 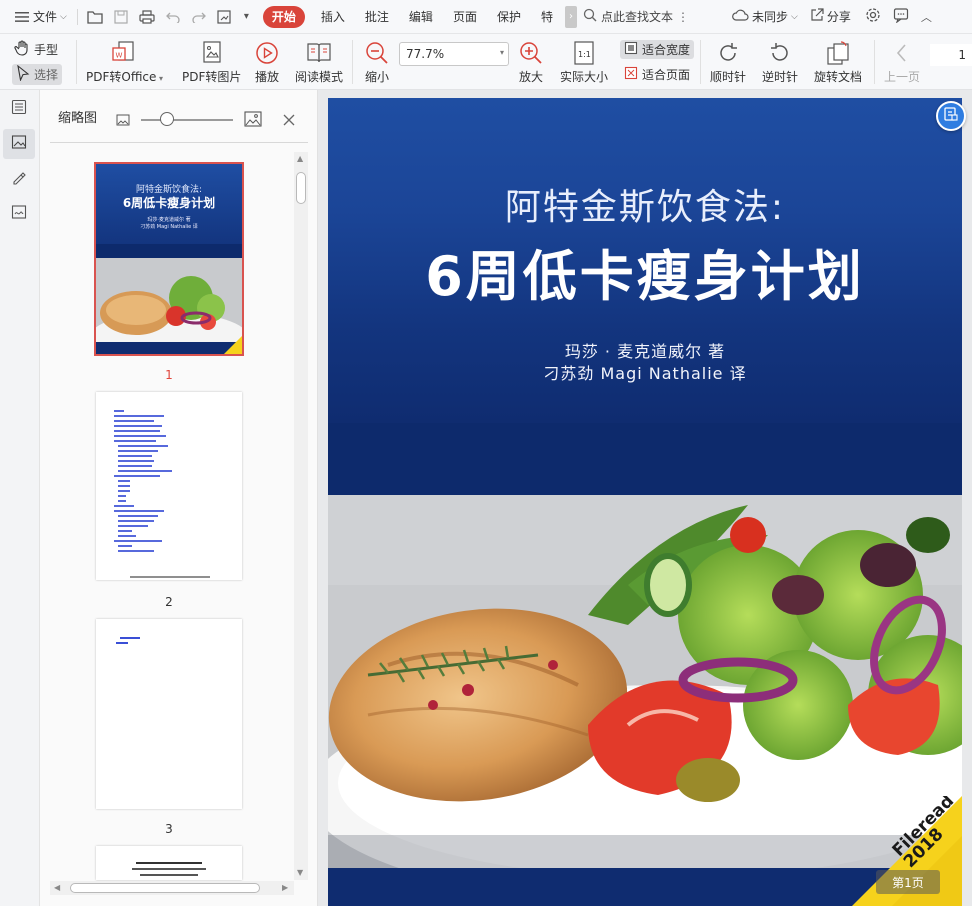 I want to click on feedback-icon, so click(x=901, y=16).